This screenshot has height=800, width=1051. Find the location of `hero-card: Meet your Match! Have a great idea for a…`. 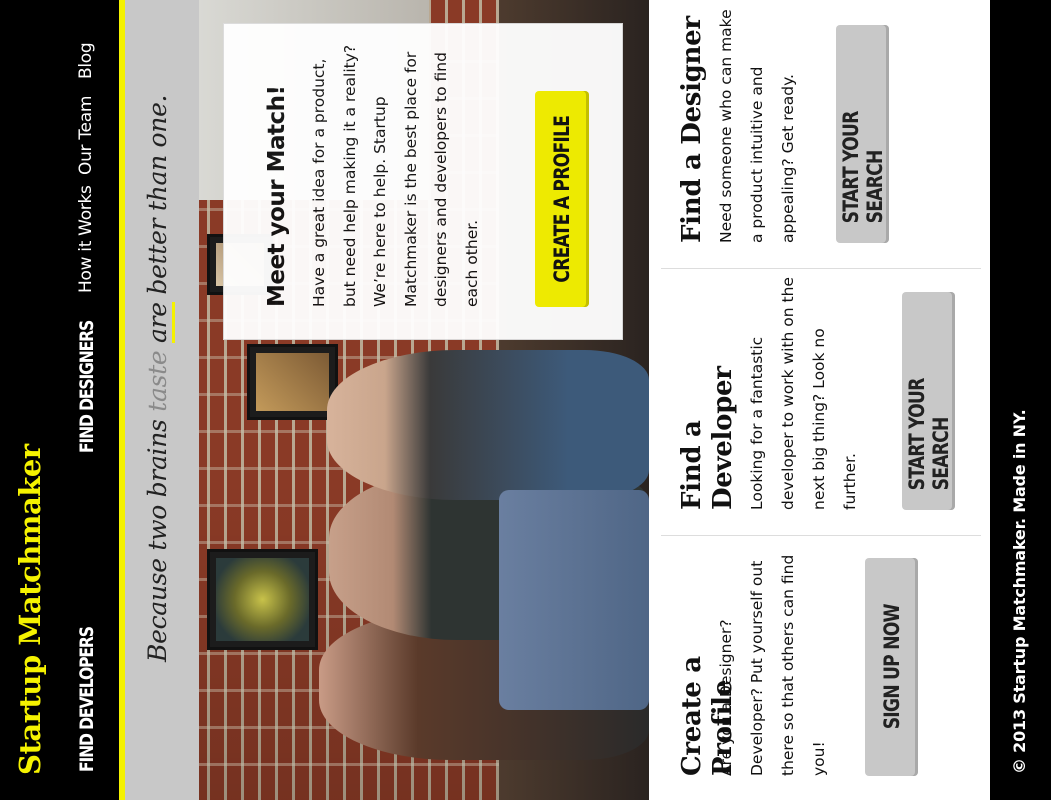

hero-card: Meet your Match! Have a great idea for a… is located at coordinates (423, 181).